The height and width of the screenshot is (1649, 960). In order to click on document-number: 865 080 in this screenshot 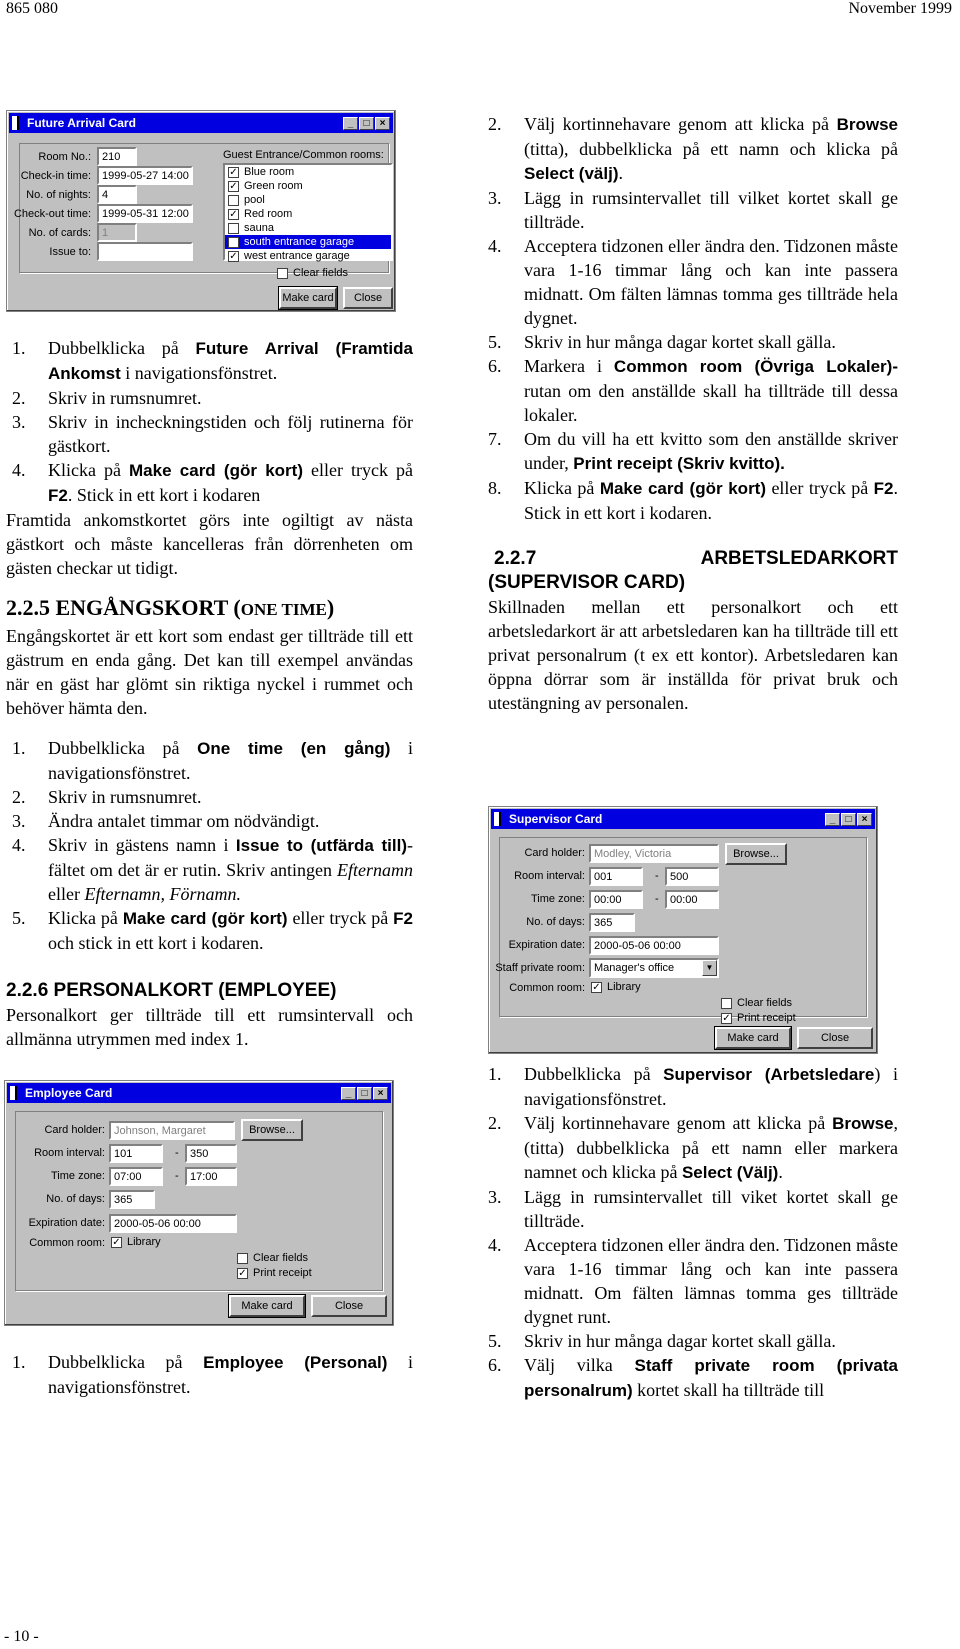, I will do `click(32, 8)`.